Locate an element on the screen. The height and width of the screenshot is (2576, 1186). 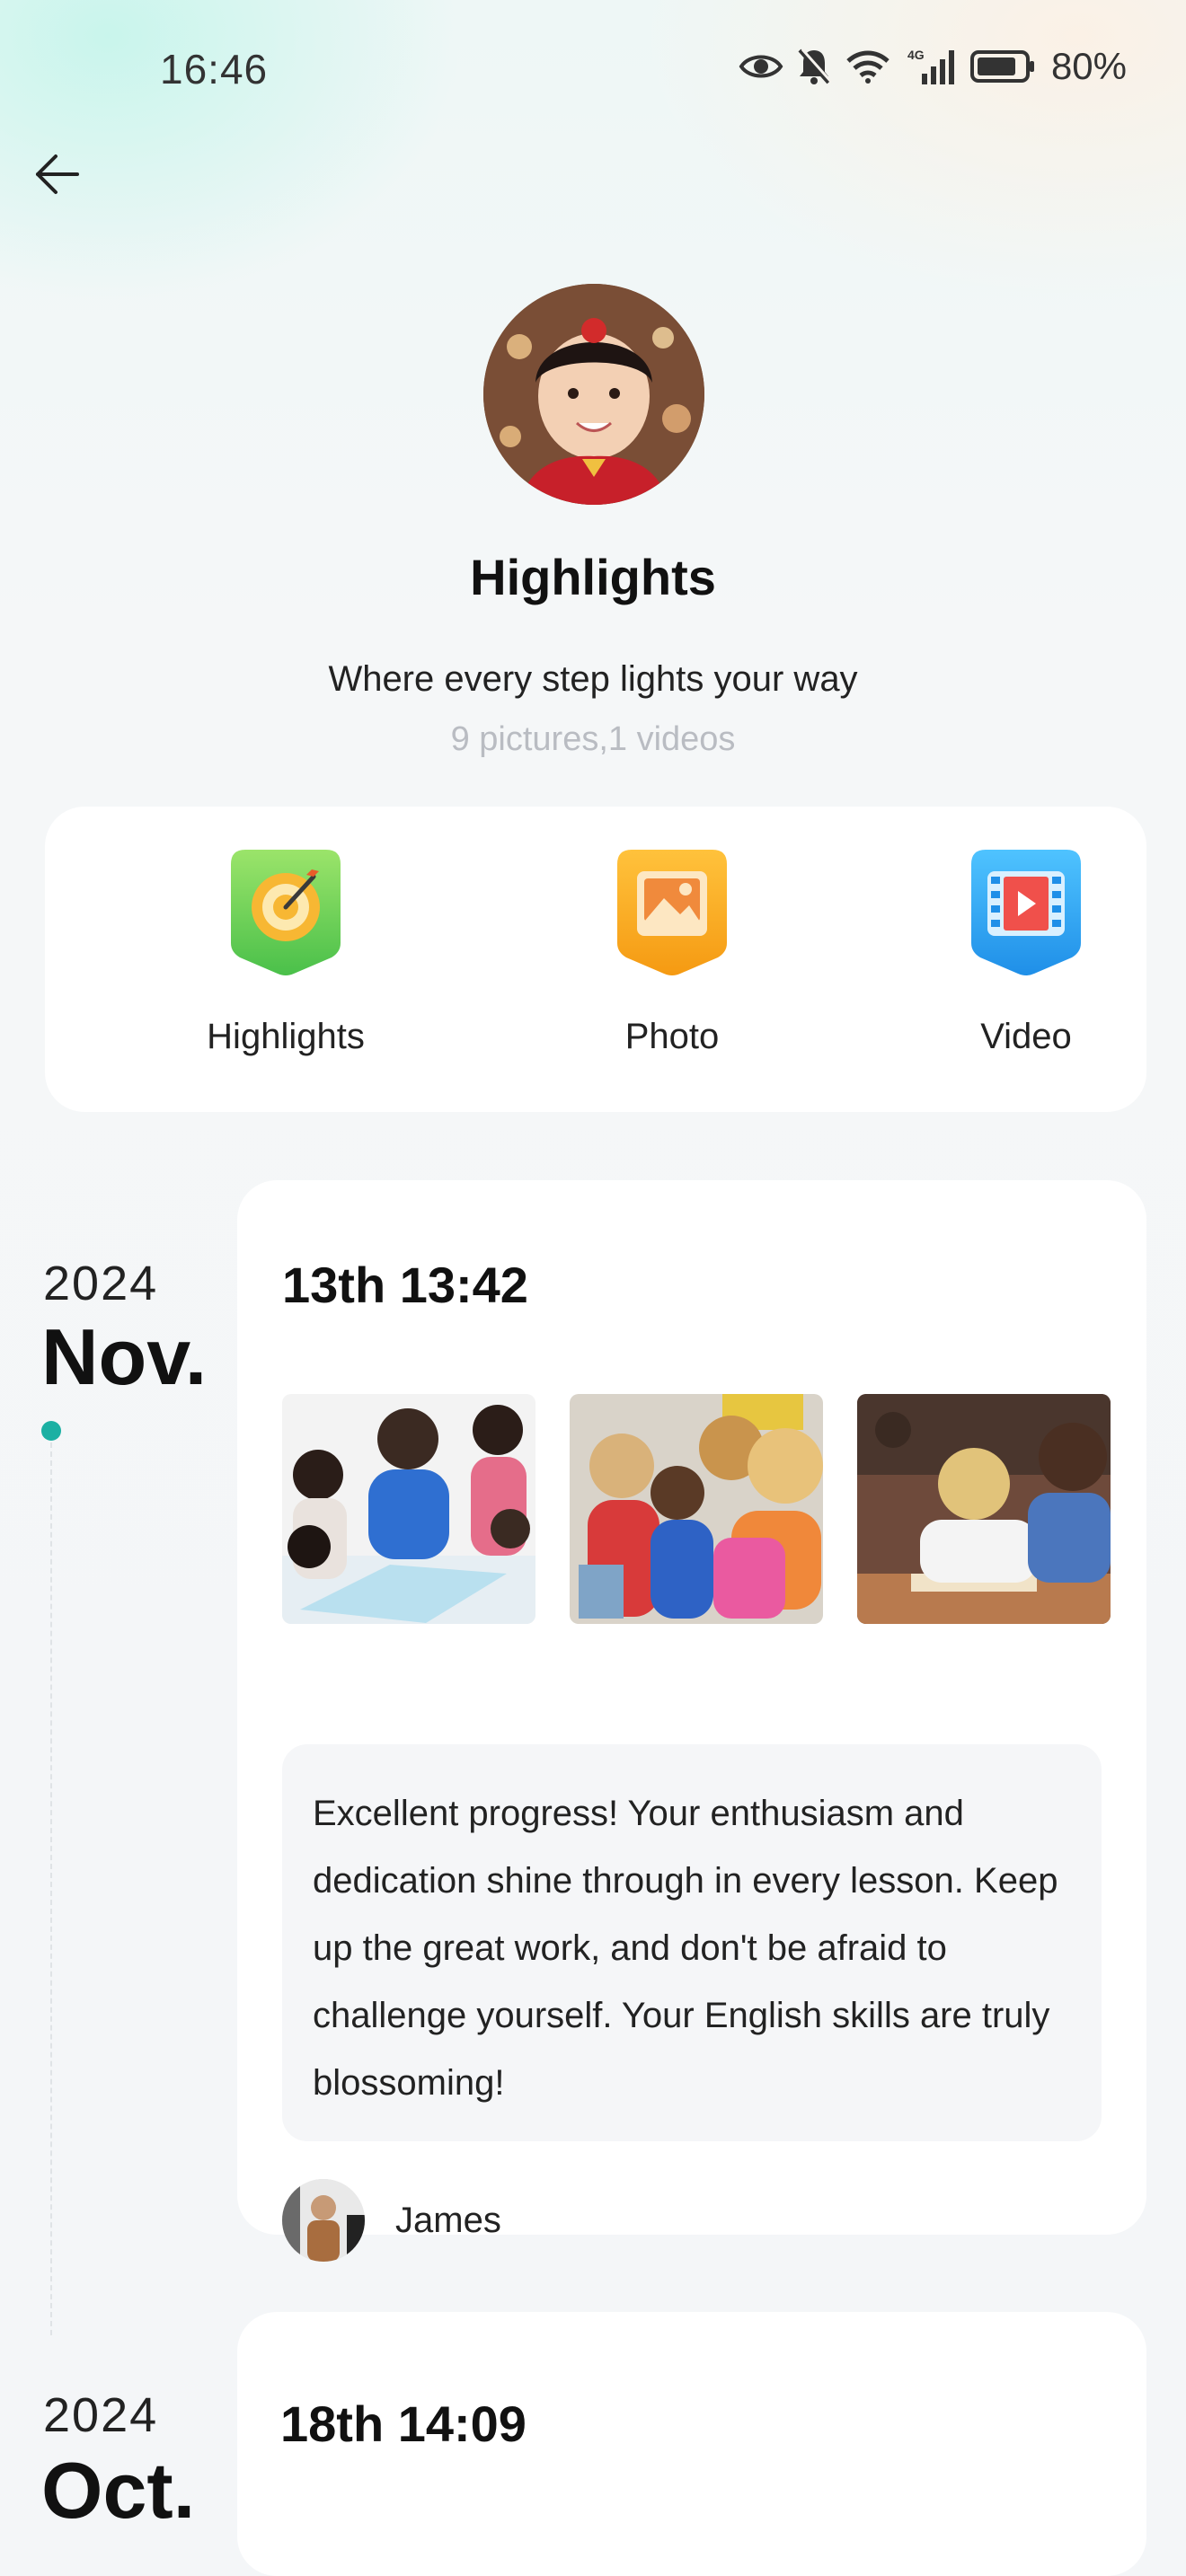
category-label: Highlights is located at coordinates (286, 1036).